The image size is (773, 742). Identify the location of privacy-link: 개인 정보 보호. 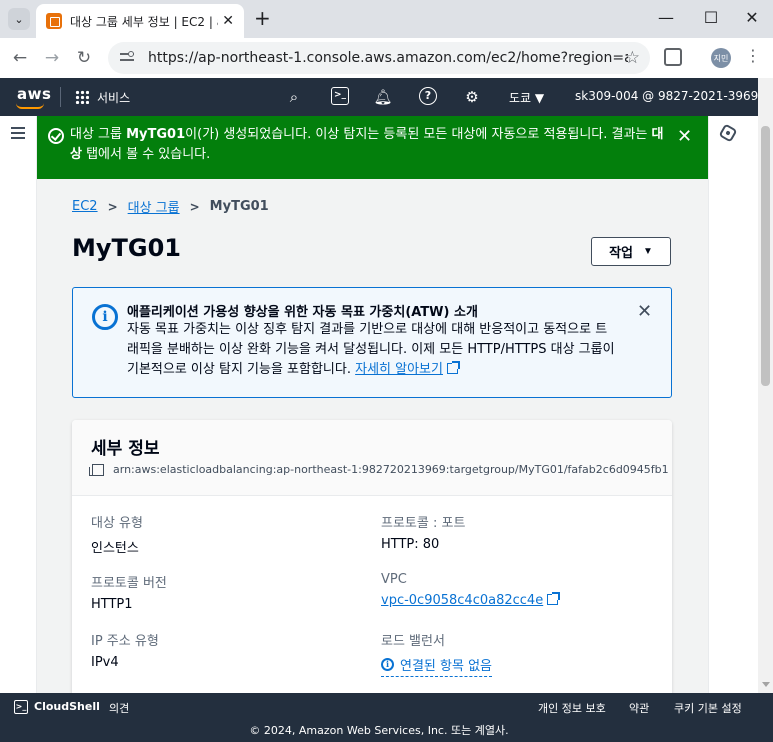
(572, 708).